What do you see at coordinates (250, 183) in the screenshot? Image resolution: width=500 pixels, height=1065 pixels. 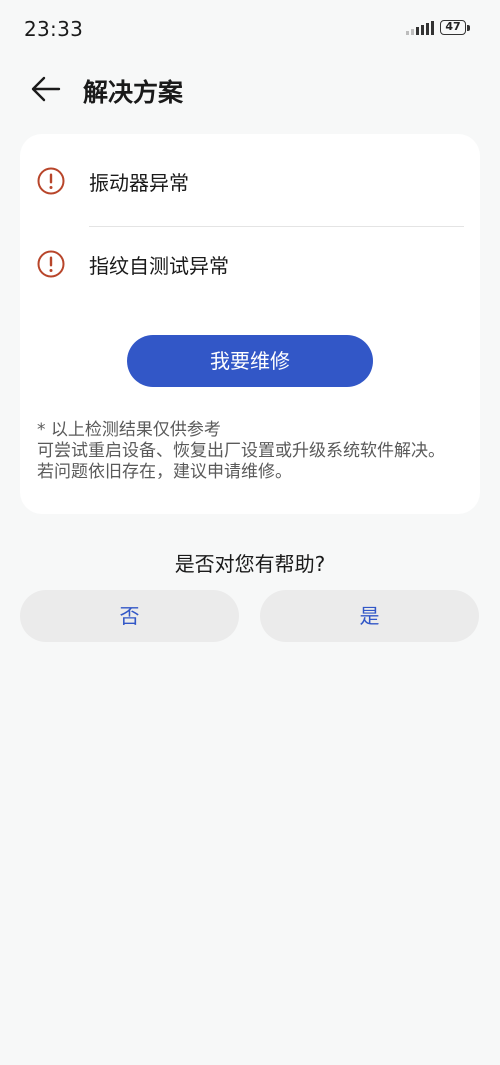 I see `issue-item: 振动器异常` at bounding box center [250, 183].